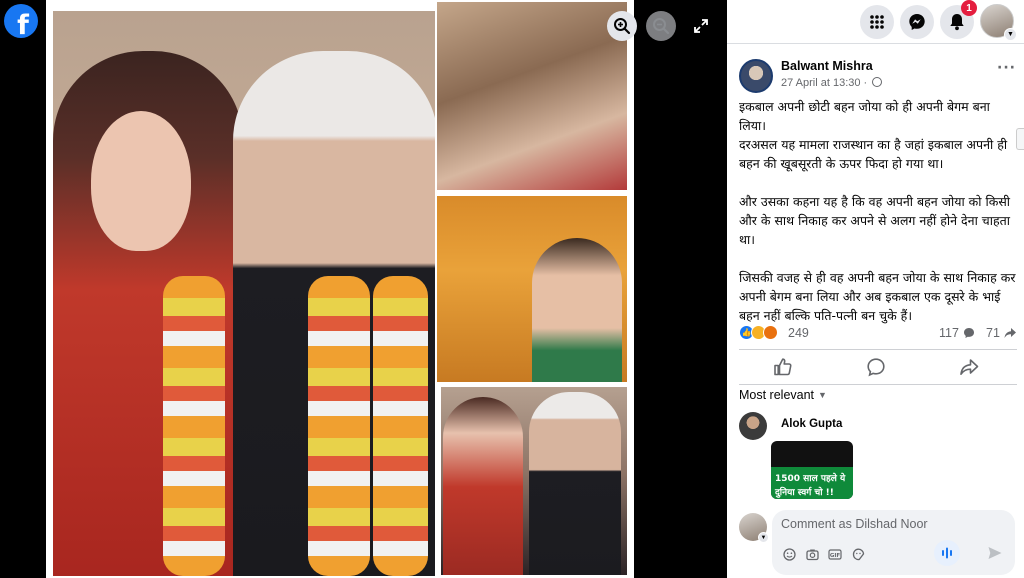  Describe the element at coordinates (783, 395) in the screenshot. I see `comment-sort-dropdown: Most relevant ▼` at that location.